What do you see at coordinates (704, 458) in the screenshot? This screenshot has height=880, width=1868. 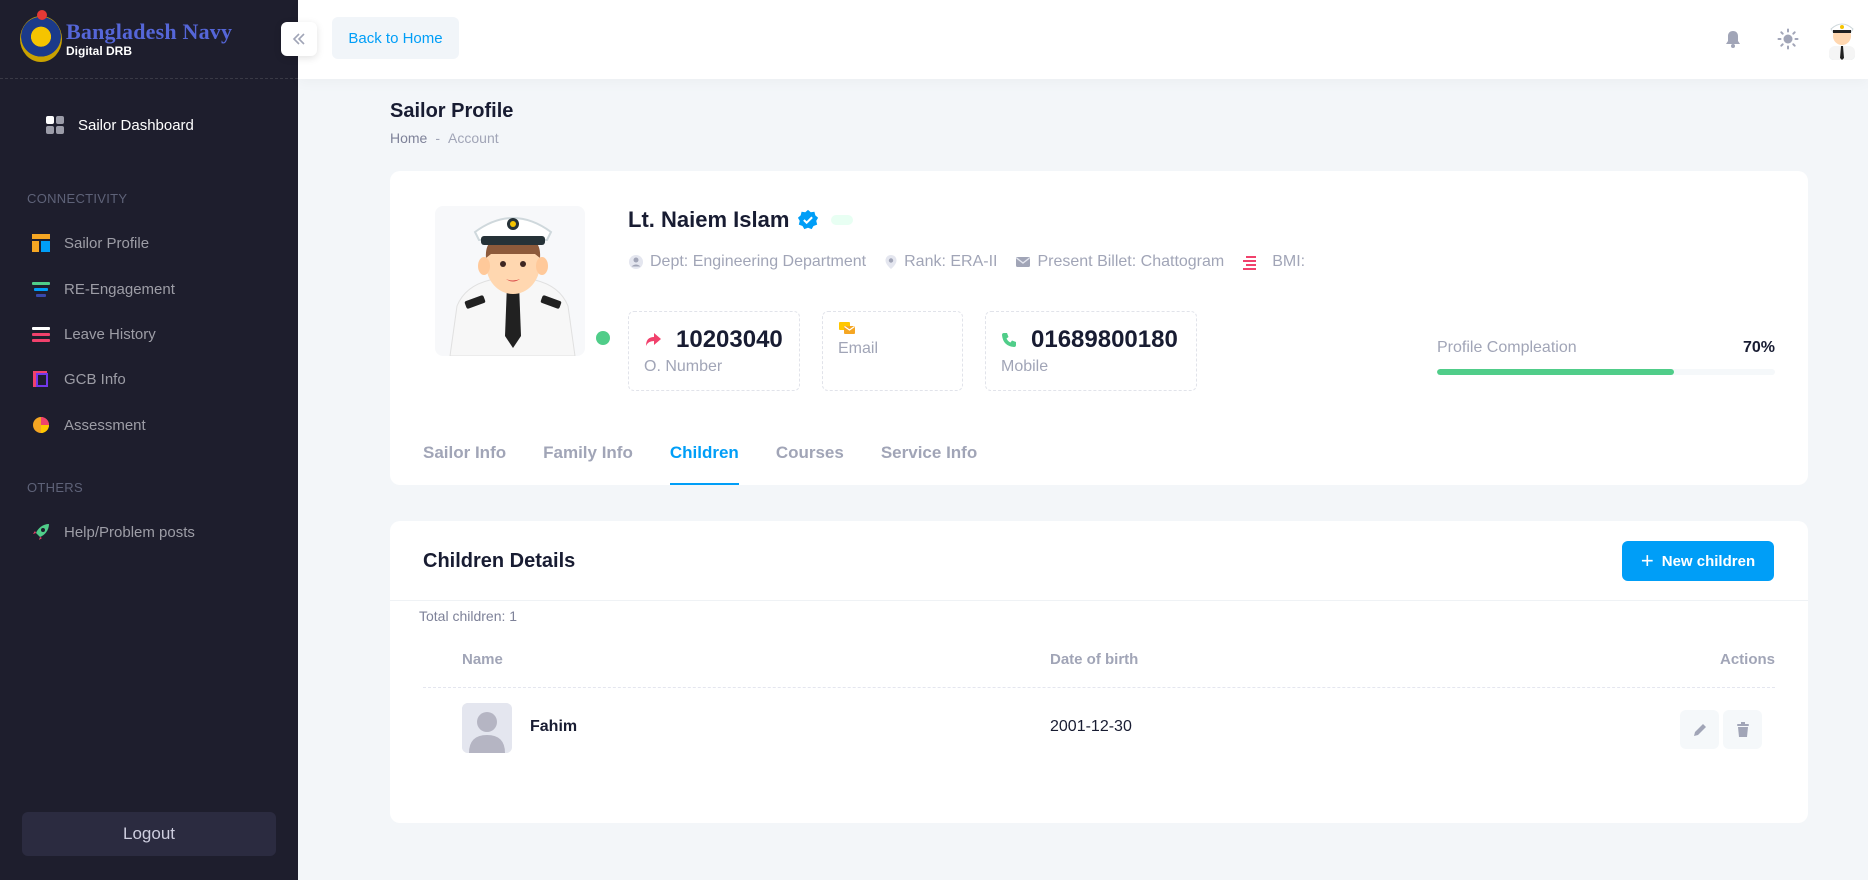 I see `tab-children: Children` at bounding box center [704, 458].